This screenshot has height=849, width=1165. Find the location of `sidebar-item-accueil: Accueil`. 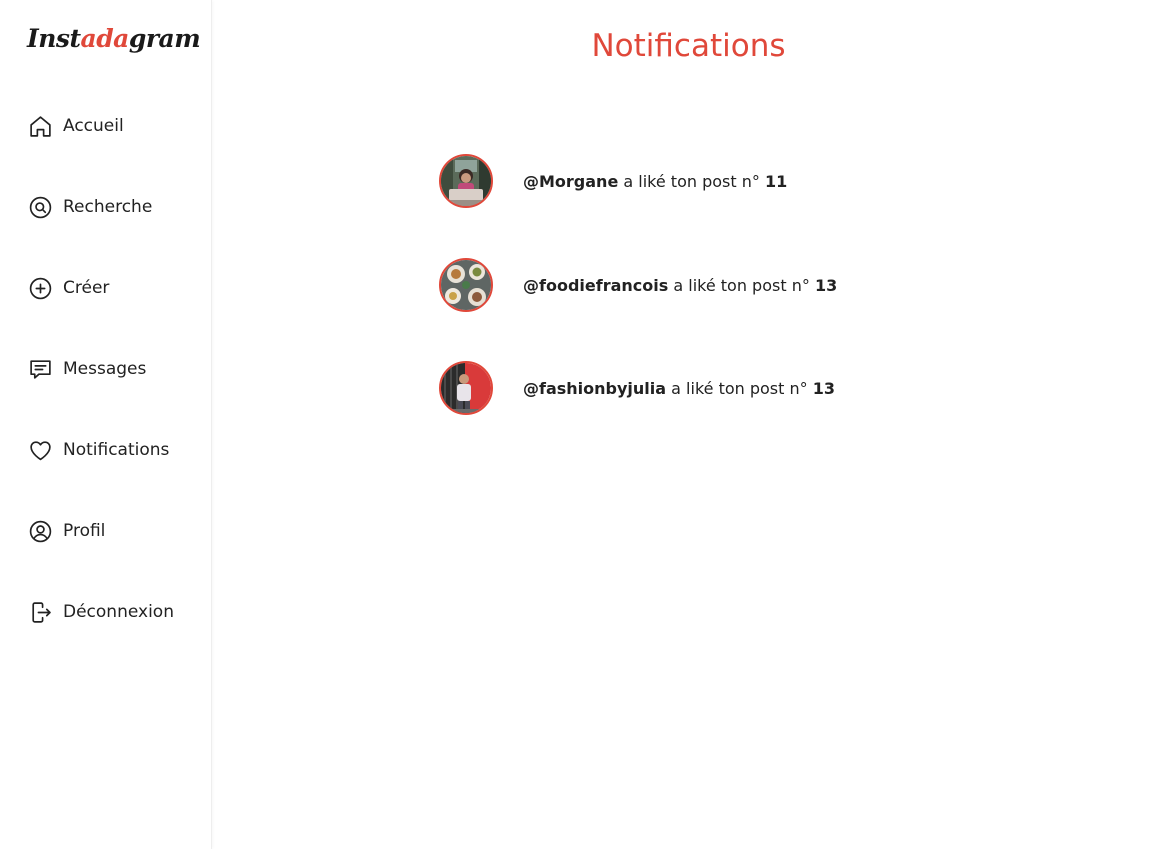

sidebar-item-accueil: Accueil is located at coordinates (75, 126).